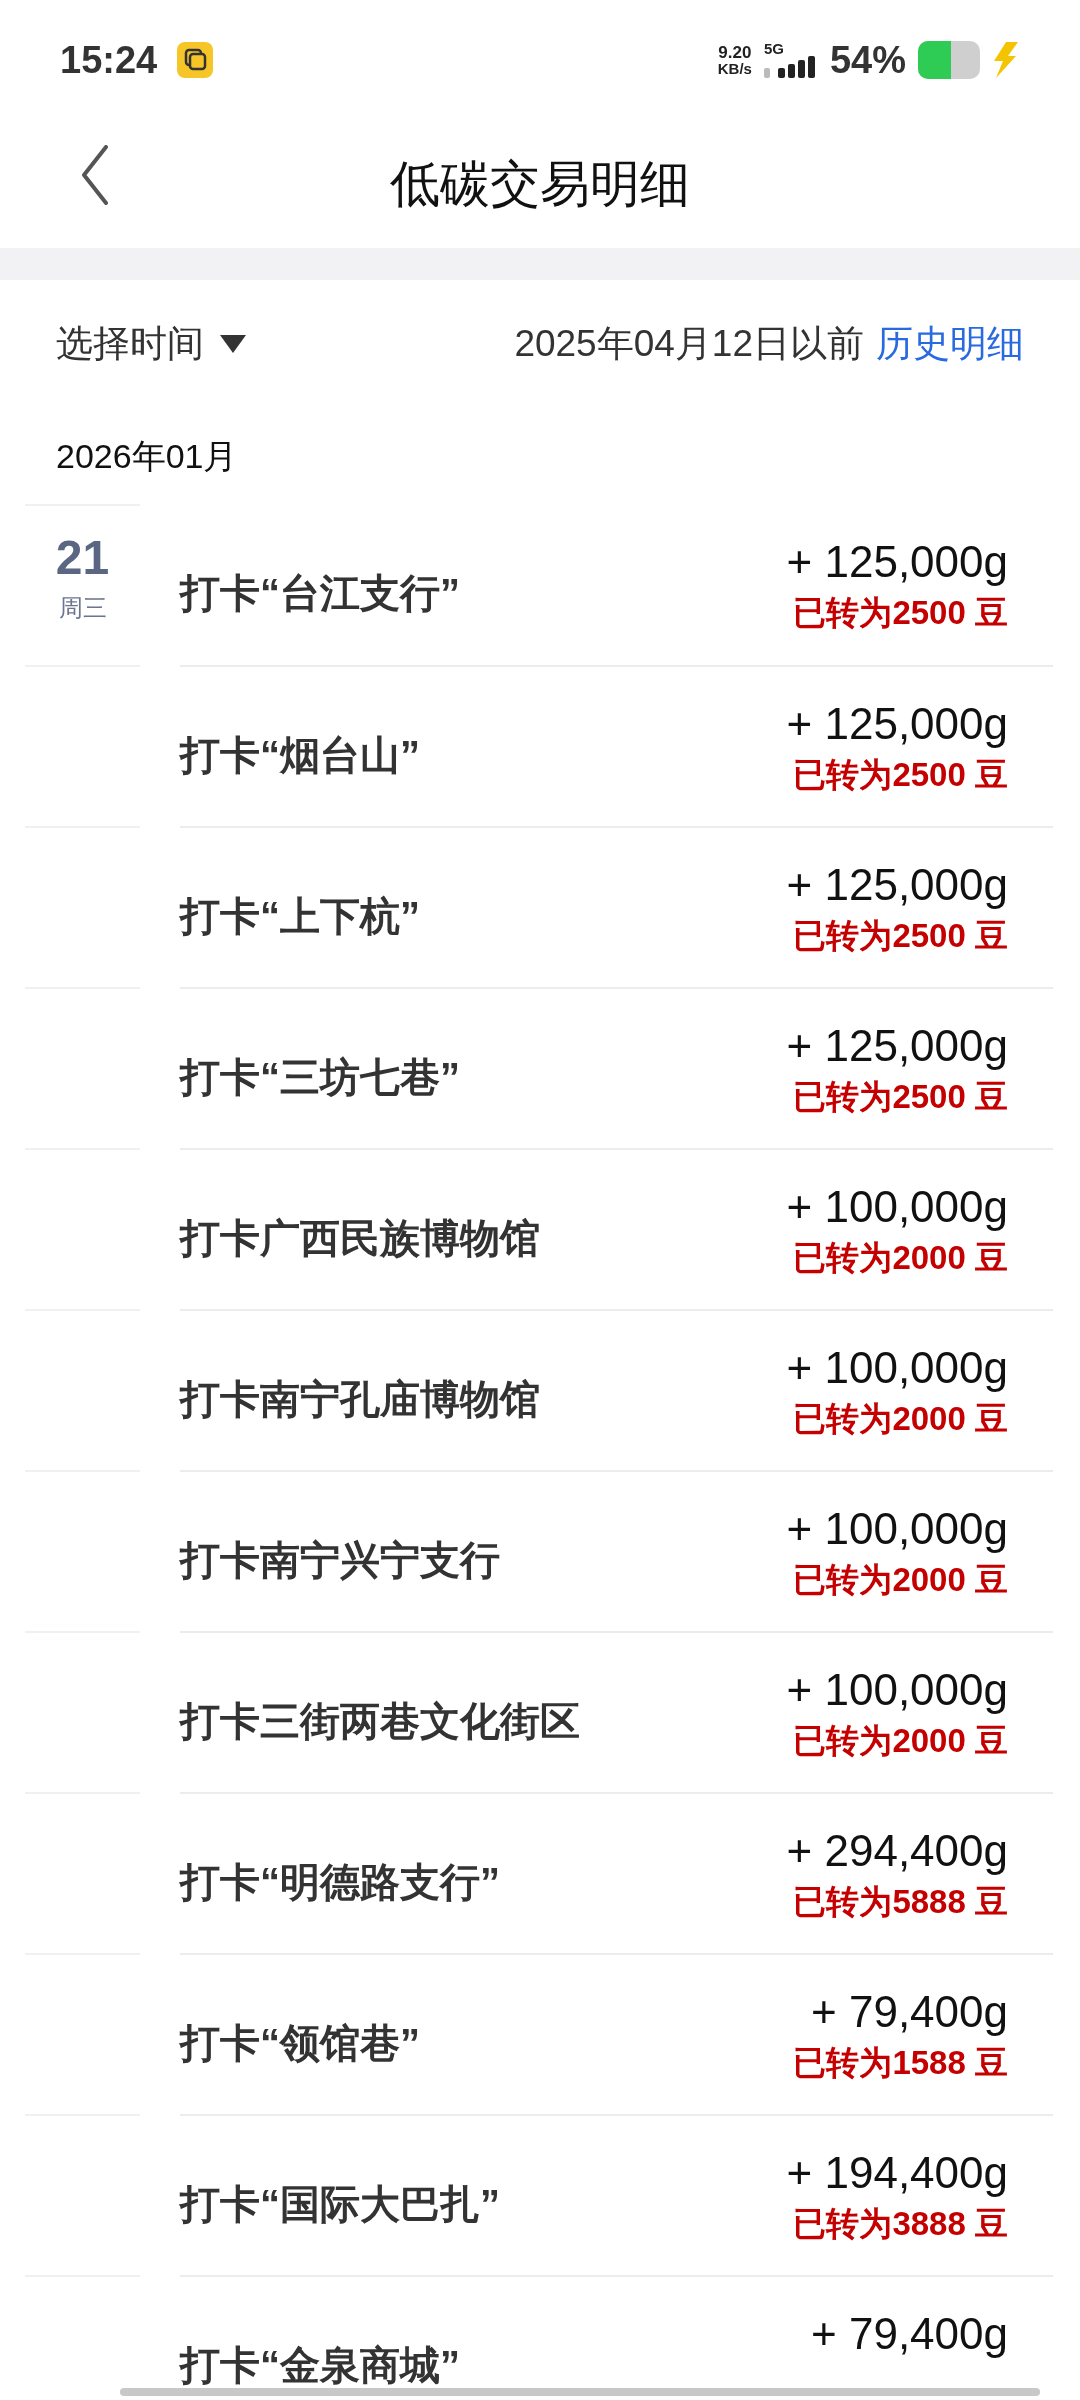  What do you see at coordinates (147, 456) in the screenshot?
I see `month-label: 2026年01月` at bounding box center [147, 456].